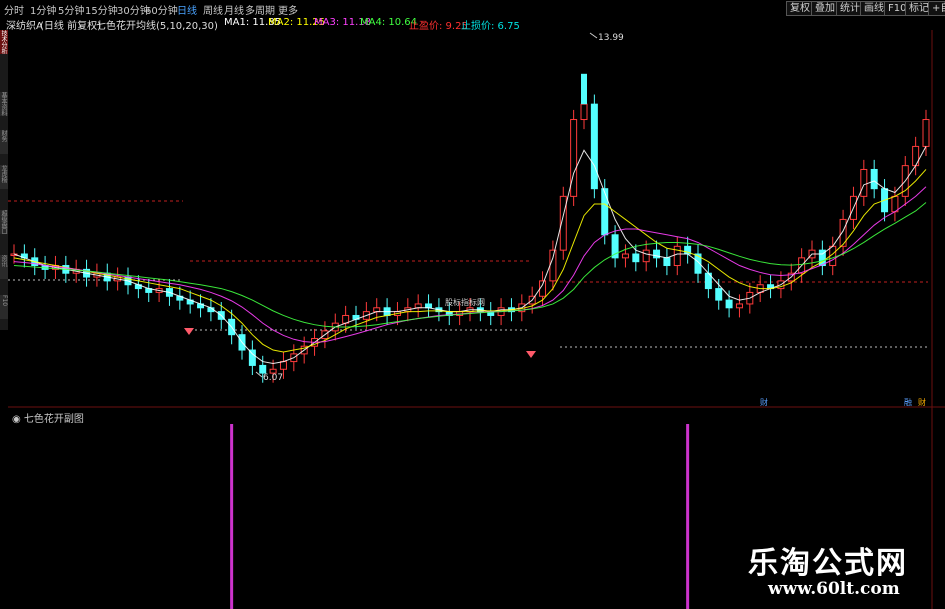 The height and width of the screenshot is (609, 945). What do you see at coordinates (908, 402) in the screenshot?
I see `event-marker: 融` at bounding box center [908, 402].